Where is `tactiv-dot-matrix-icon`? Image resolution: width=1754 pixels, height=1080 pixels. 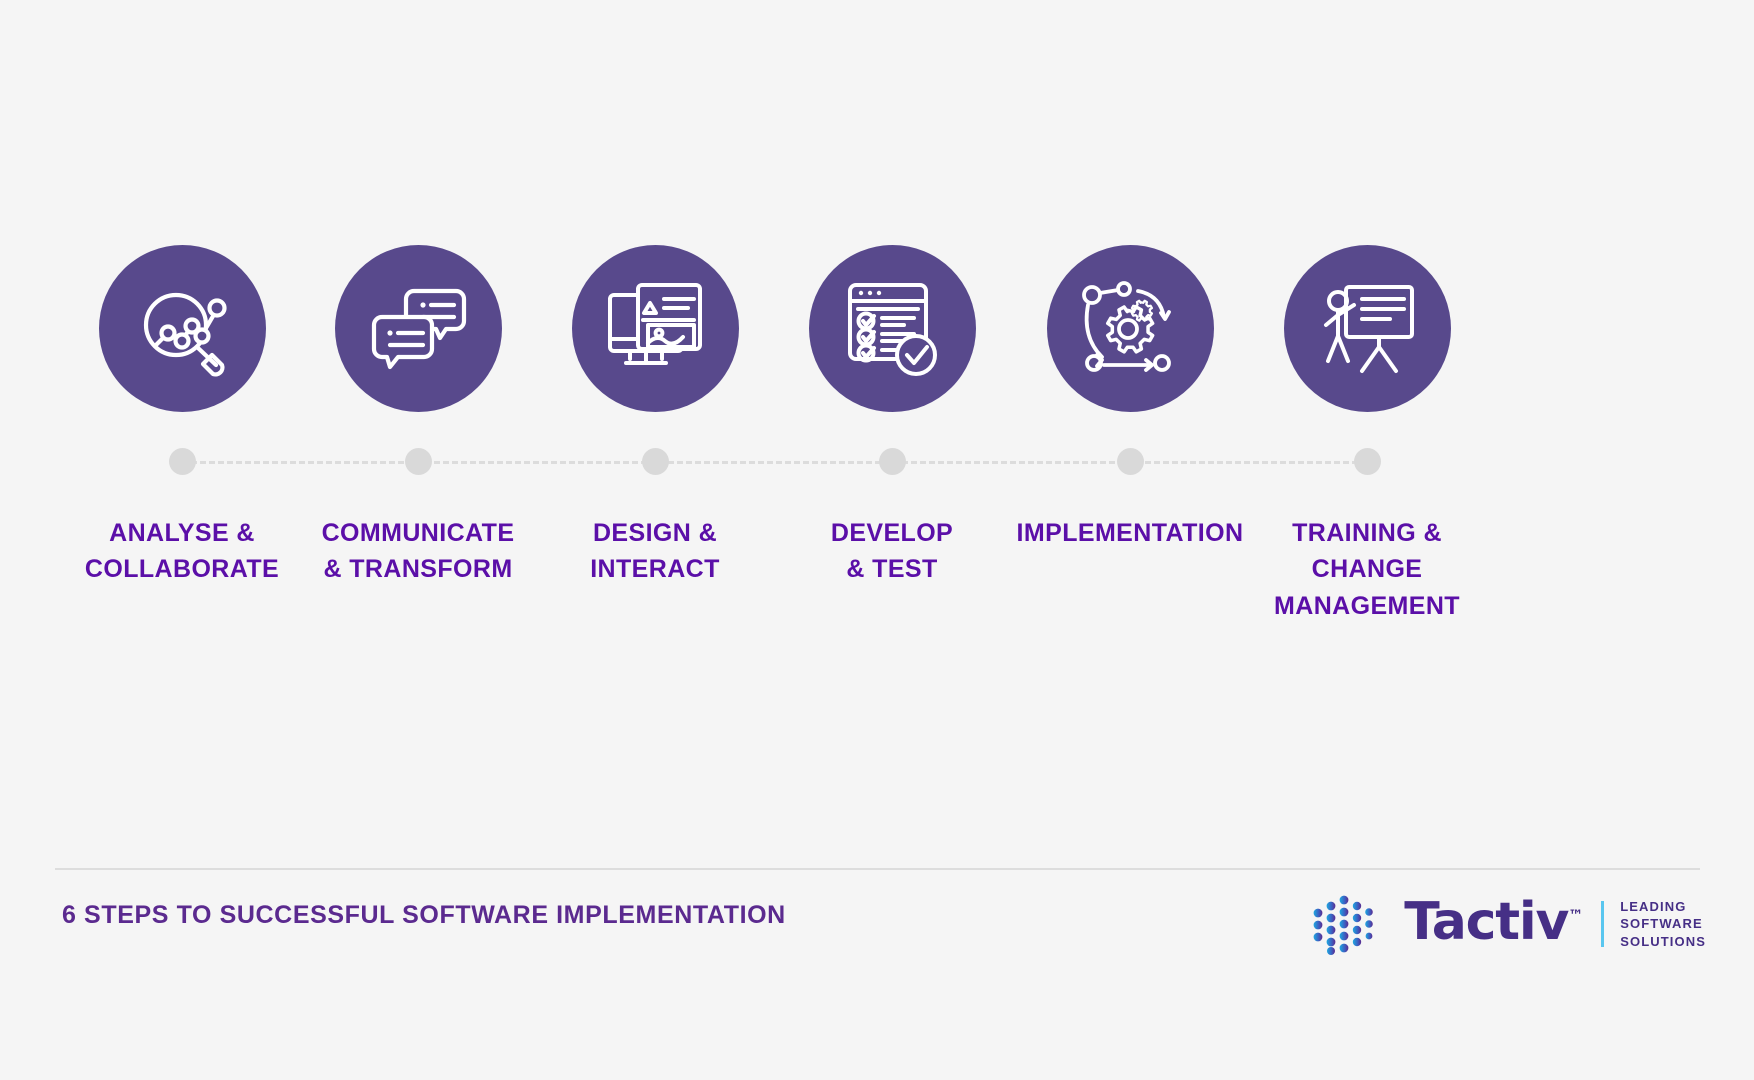 tactiv-dot-matrix-icon is located at coordinates (1351, 924).